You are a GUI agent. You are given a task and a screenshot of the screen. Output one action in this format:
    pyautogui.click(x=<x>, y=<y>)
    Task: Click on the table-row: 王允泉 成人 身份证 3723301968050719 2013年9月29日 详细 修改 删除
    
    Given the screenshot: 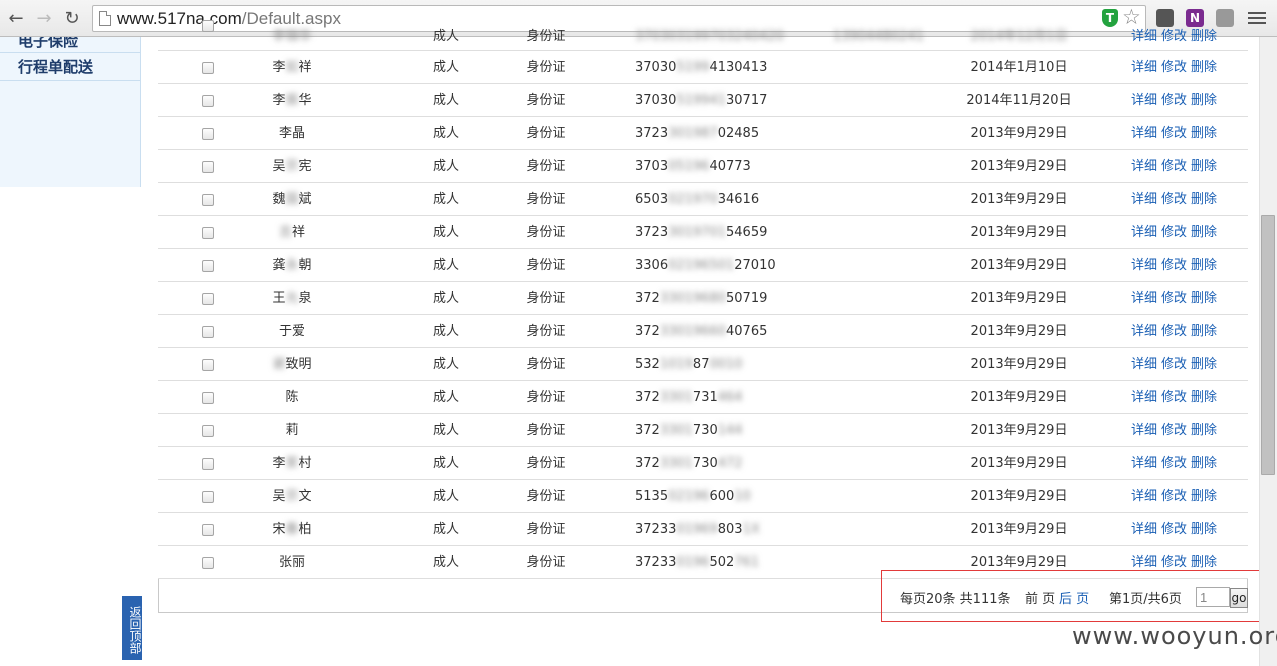 What is the action you would take?
    pyautogui.click(x=703, y=298)
    